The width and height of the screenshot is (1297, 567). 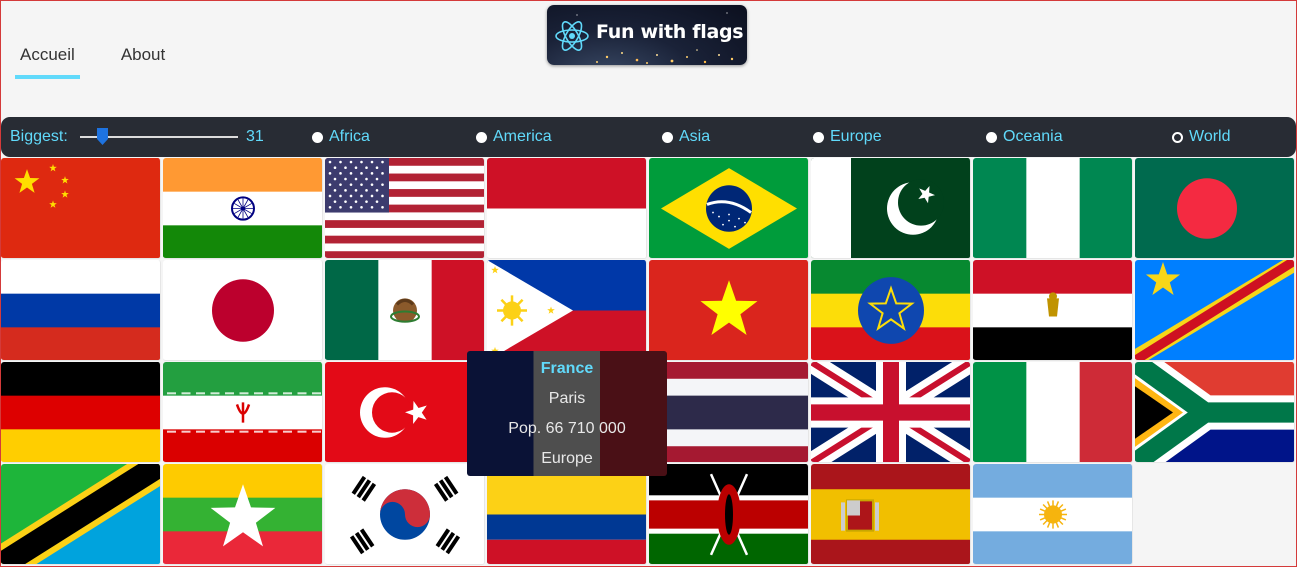 What do you see at coordinates (255, 136) in the screenshot?
I see `biggest-slider-value: 31` at bounding box center [255, 136].